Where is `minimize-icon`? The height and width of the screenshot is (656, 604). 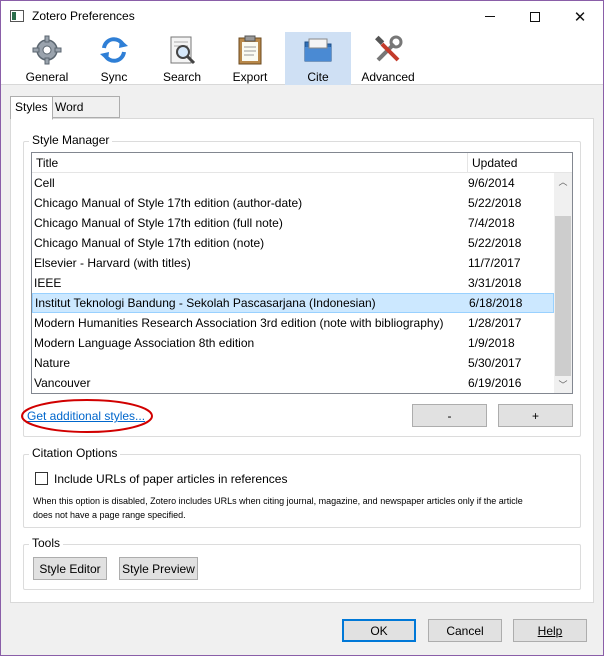 minimize-icon is located at coordinates (490, 16).